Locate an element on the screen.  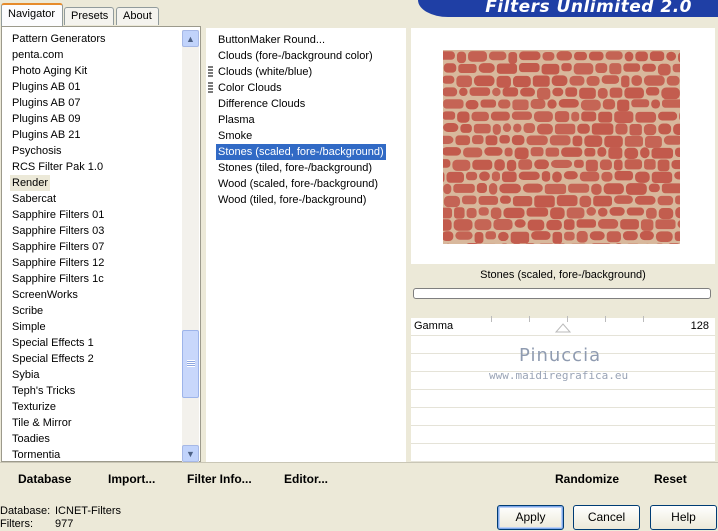
database-button: Database is located at coordinates (44, 479).